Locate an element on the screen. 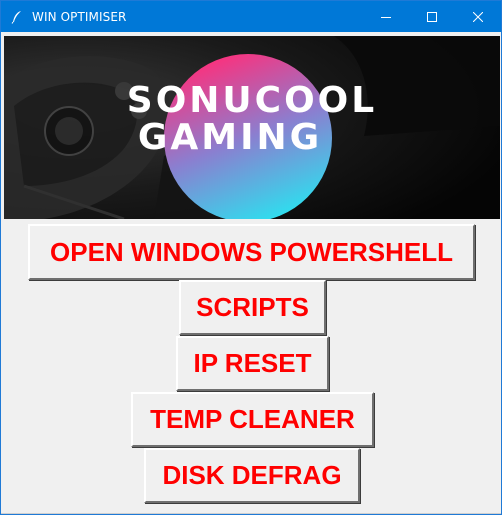  banner-line2: GAMING is located at coordinates (230, 137).